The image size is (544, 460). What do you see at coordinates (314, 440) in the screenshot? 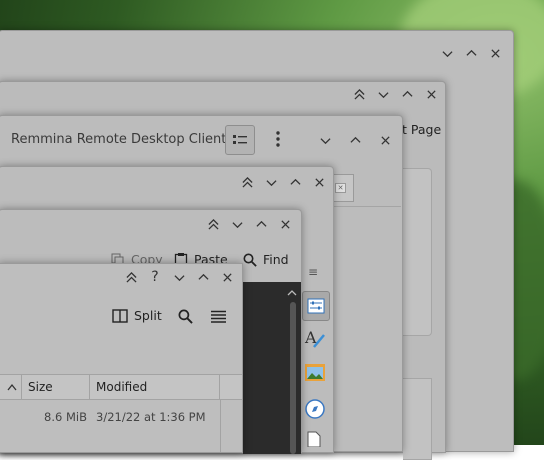
I see `page-tab` at bounding box center [314, 440].